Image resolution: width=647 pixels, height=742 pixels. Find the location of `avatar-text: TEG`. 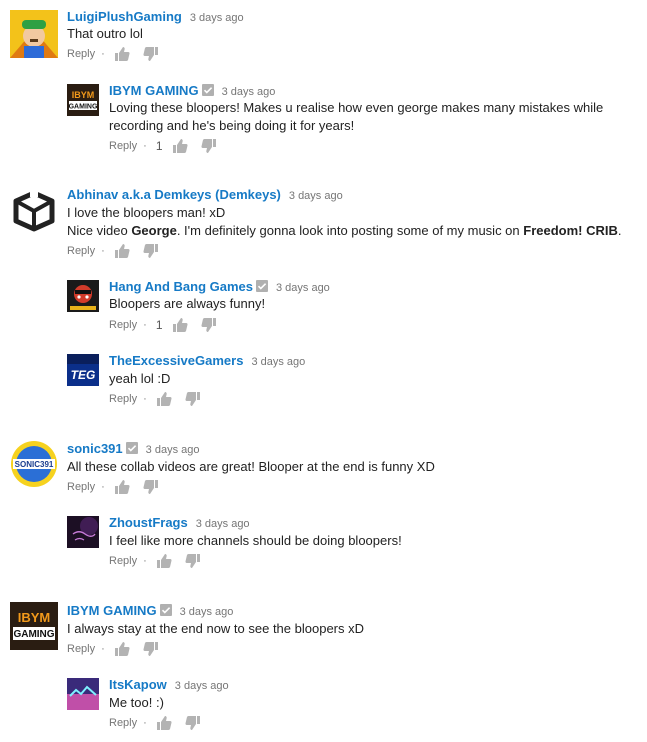

avatar-text: TEG is located at coordinates (83, 375).